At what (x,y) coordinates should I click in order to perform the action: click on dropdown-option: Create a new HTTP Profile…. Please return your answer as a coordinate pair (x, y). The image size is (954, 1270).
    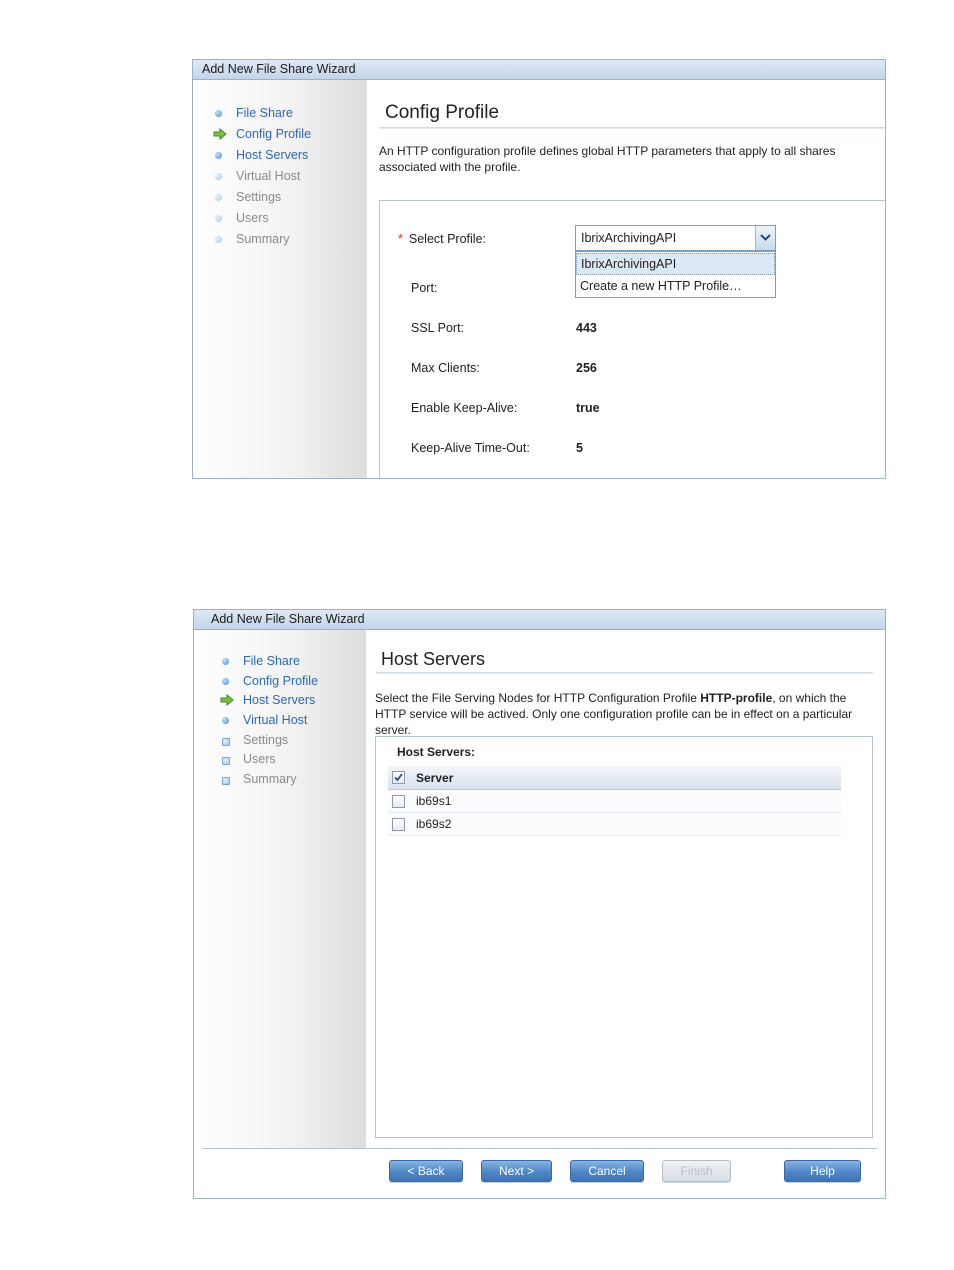
    Looking at the image, I should click on (675, 286).